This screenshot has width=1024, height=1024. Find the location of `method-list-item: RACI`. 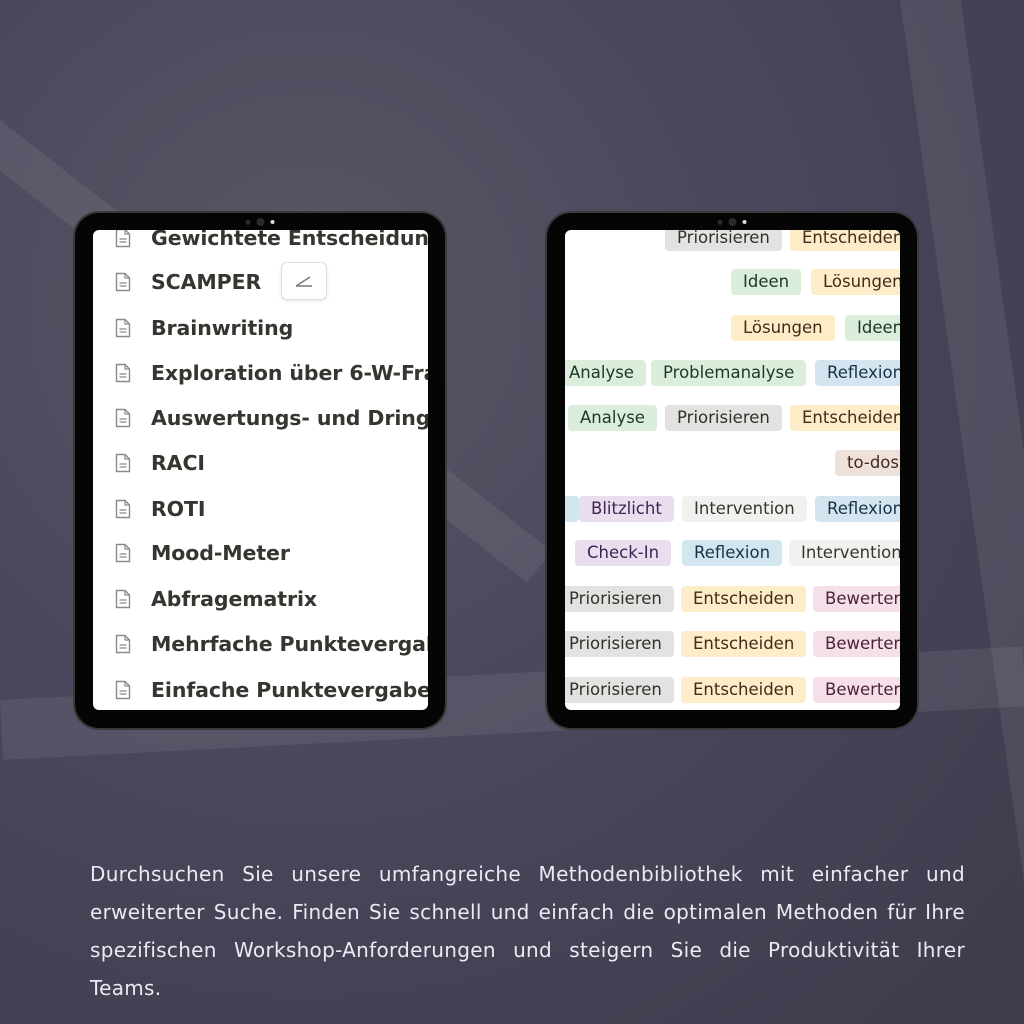

method-list-item: RACI is located at coordinates (260, 463).